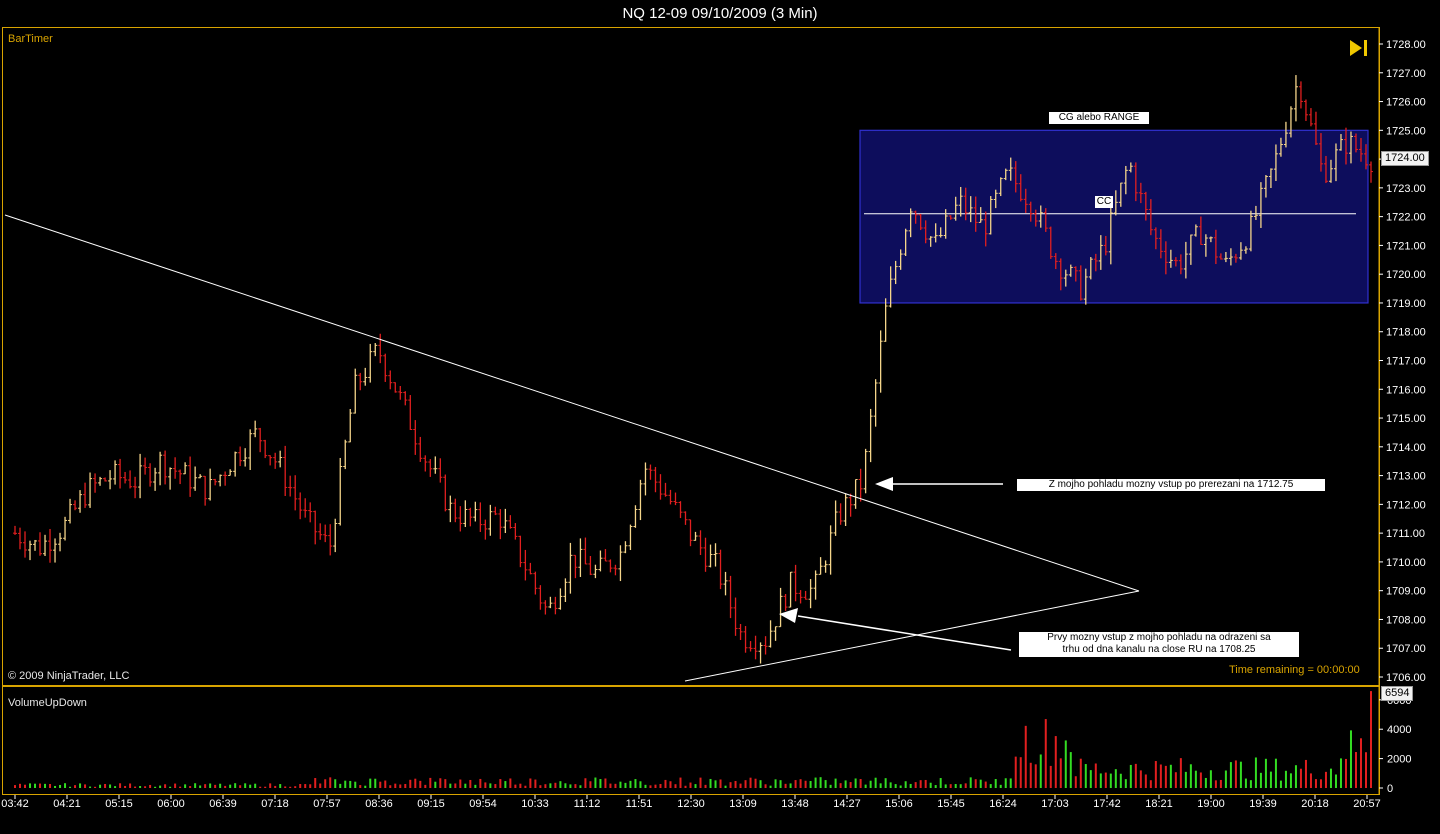 The width and height of the screenshot is (1440, 834). Describe the element at coordinates (743, 804) in the screenshot. I see `time-tick-label: 13:09` at that location.